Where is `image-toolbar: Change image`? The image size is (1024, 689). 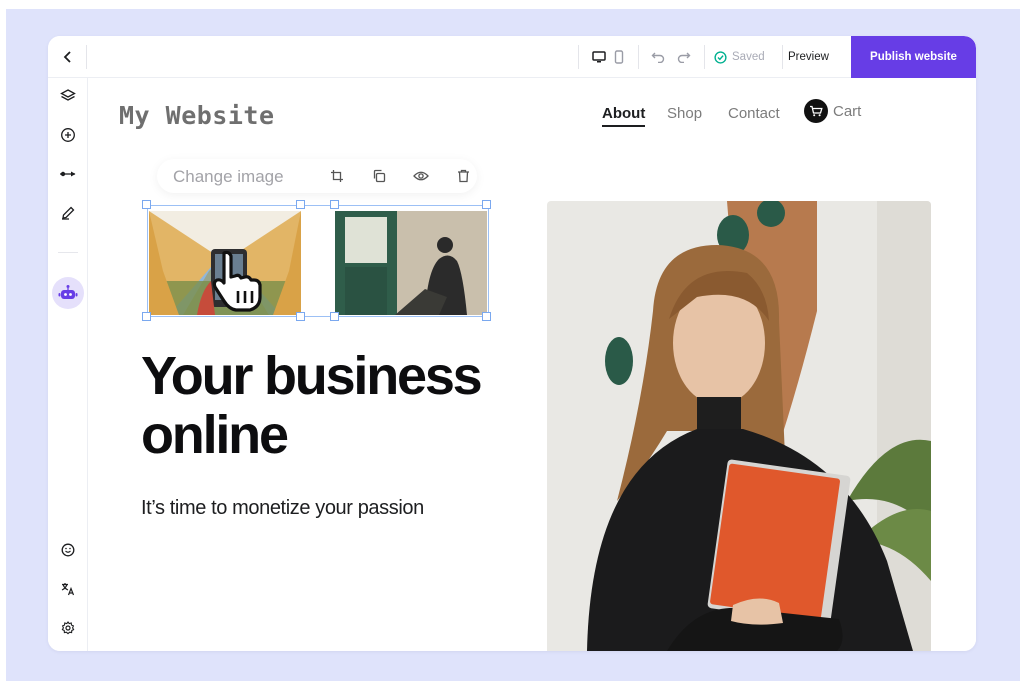
image-toolbar: Change image is located at coordinates (317, 176).